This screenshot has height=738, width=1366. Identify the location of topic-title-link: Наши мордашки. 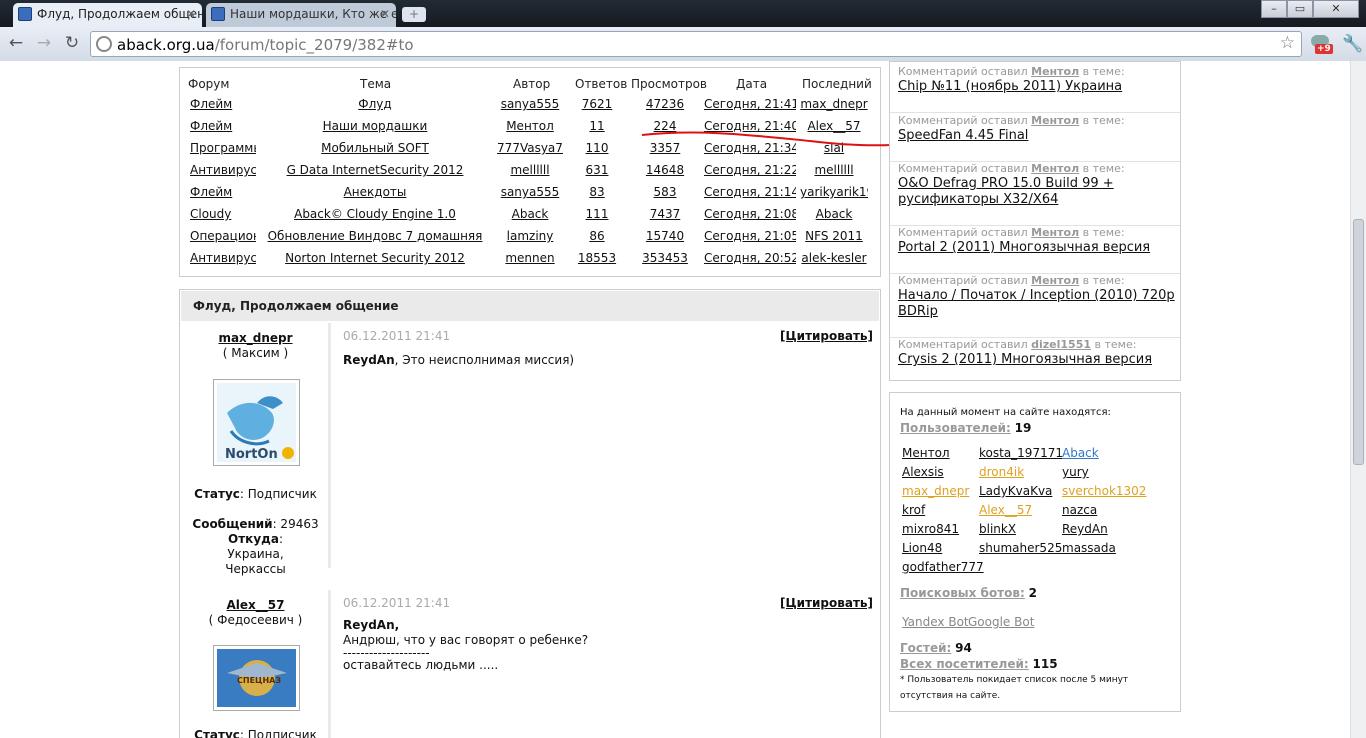
(375, 126).